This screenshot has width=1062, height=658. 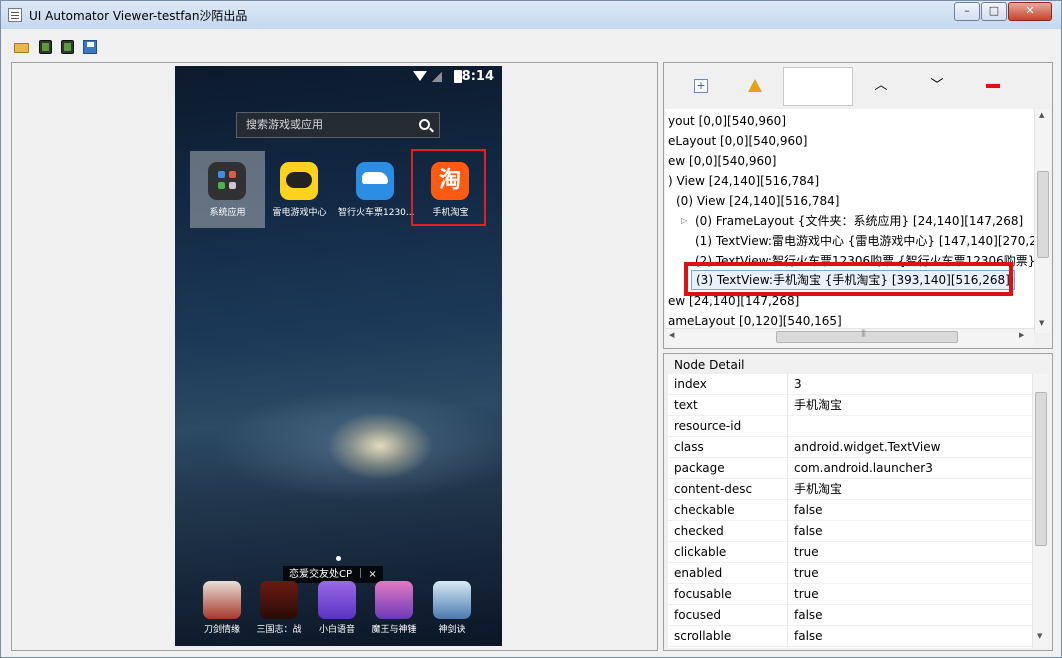 I want to click on detail-key: focusable, so click(x=731, y=594).